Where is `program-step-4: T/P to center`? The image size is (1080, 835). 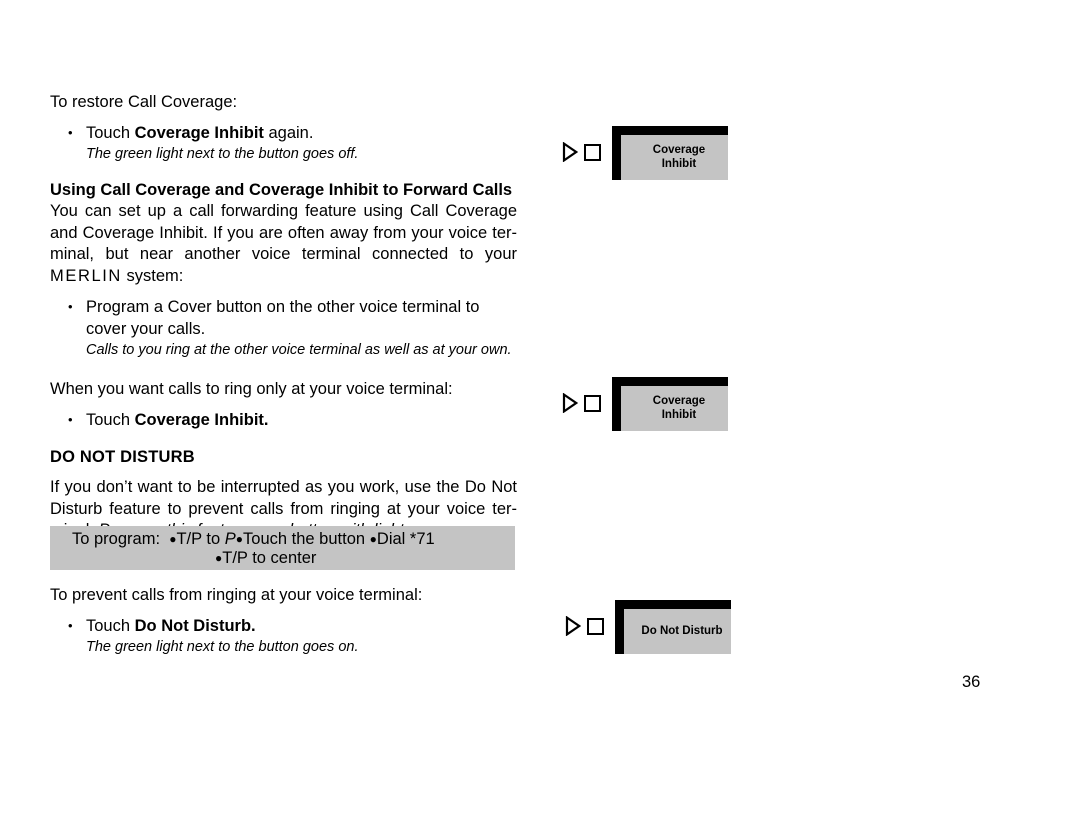 program-step-4: T/P to center is located at coordinates (269, 558).